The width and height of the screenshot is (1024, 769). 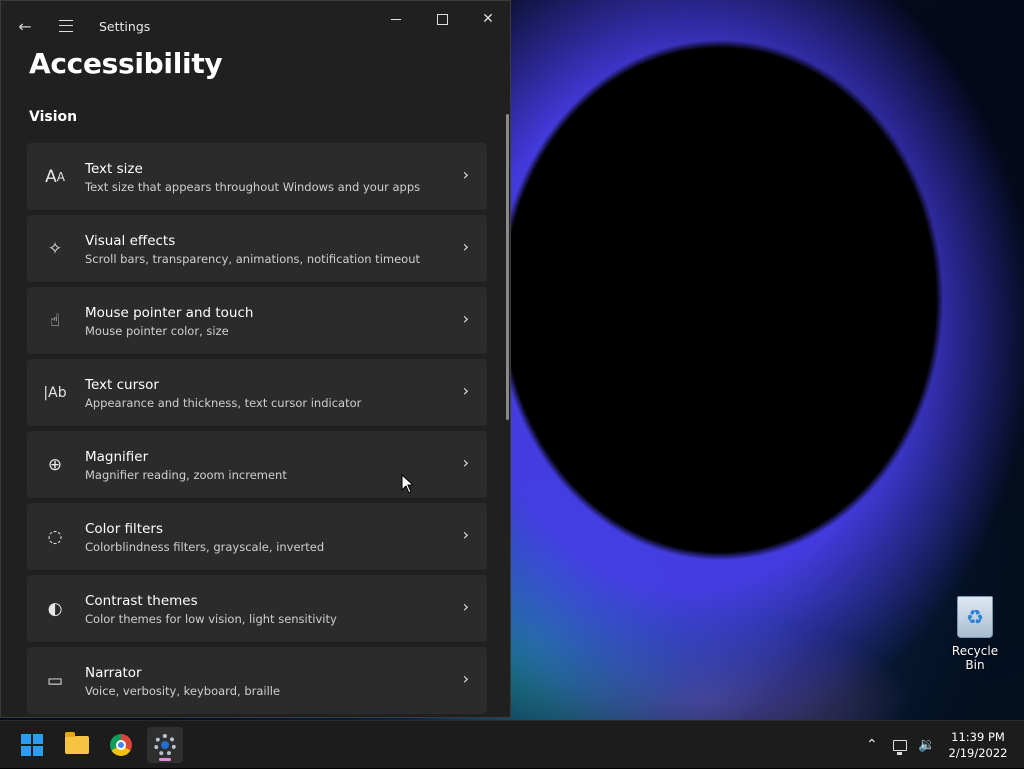 What do you see at coordinates (55, 537) in the screenshot?
I see `color-palette-icon: ◌` at bounding box center [55, 537].